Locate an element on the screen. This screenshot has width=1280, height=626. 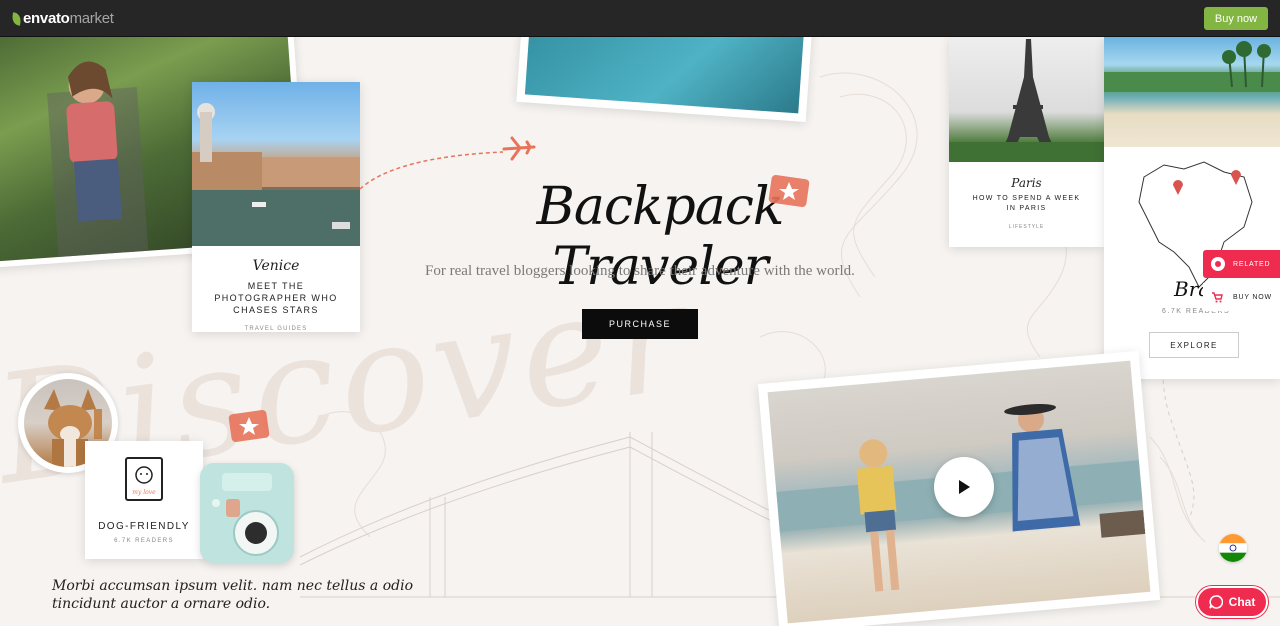
dog-friendly-title: DOG-FRIENDLY is located at coordinates (144, 526).